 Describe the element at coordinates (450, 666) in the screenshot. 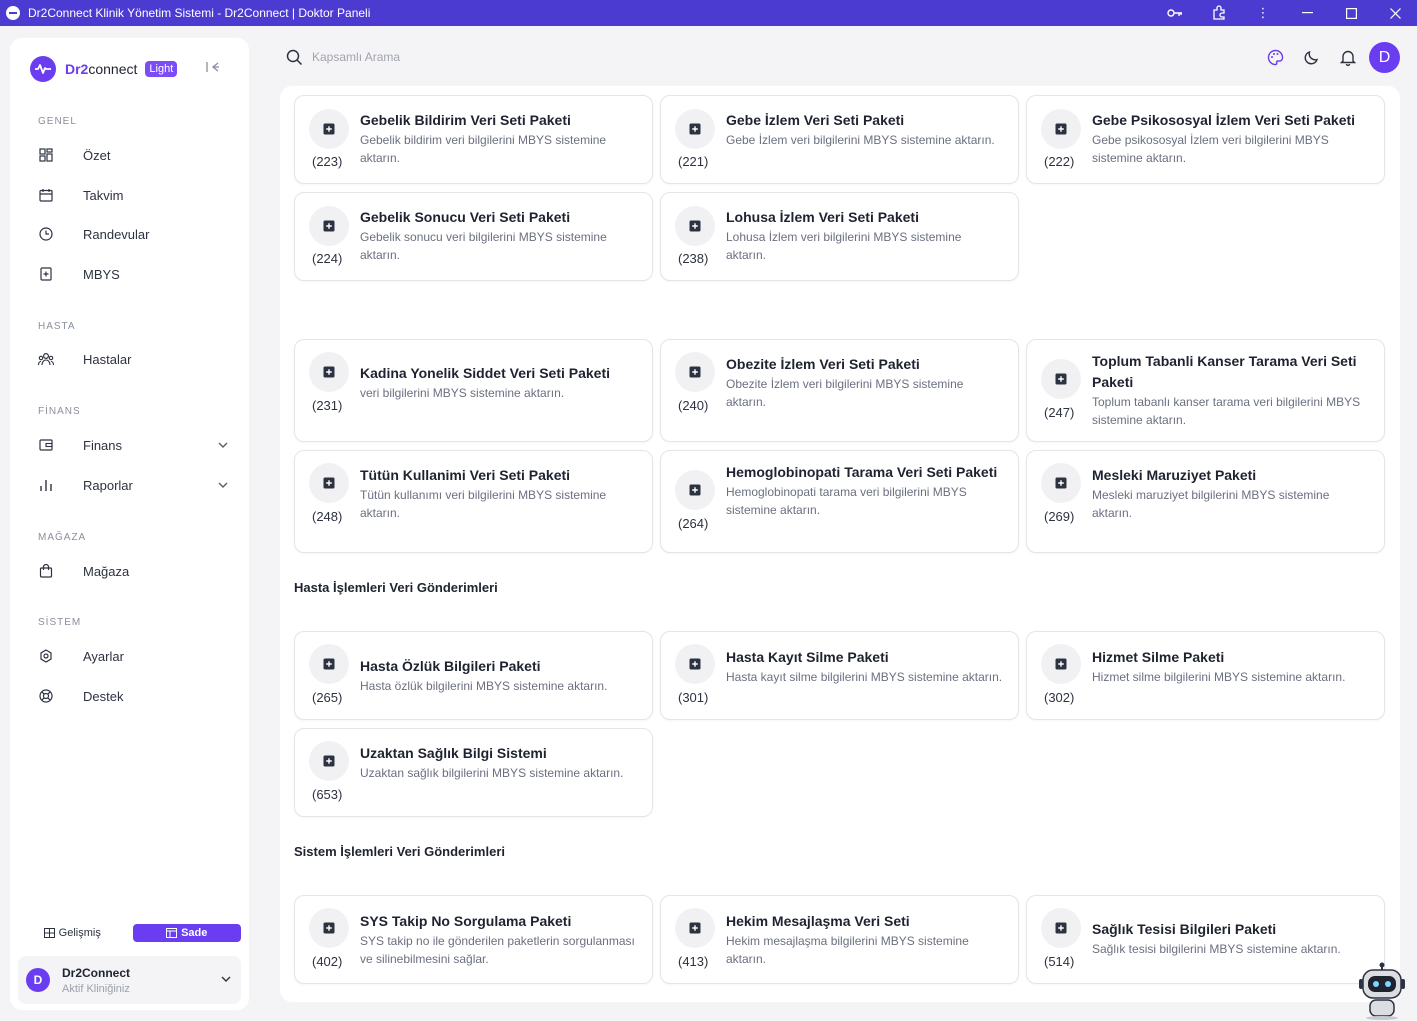

I see `package-title: Hasta Özlük Bilgileri Paketi` at that location.